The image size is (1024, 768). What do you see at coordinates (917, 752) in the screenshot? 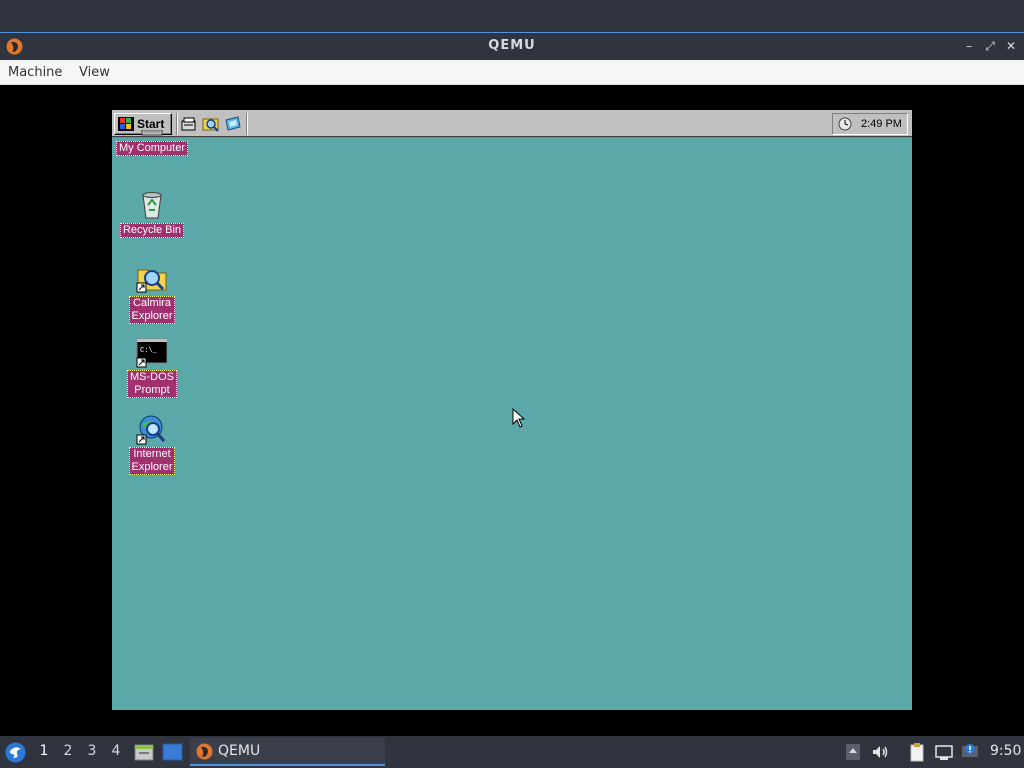
I see `clipboard-icon` at bounding box center [917, 752].